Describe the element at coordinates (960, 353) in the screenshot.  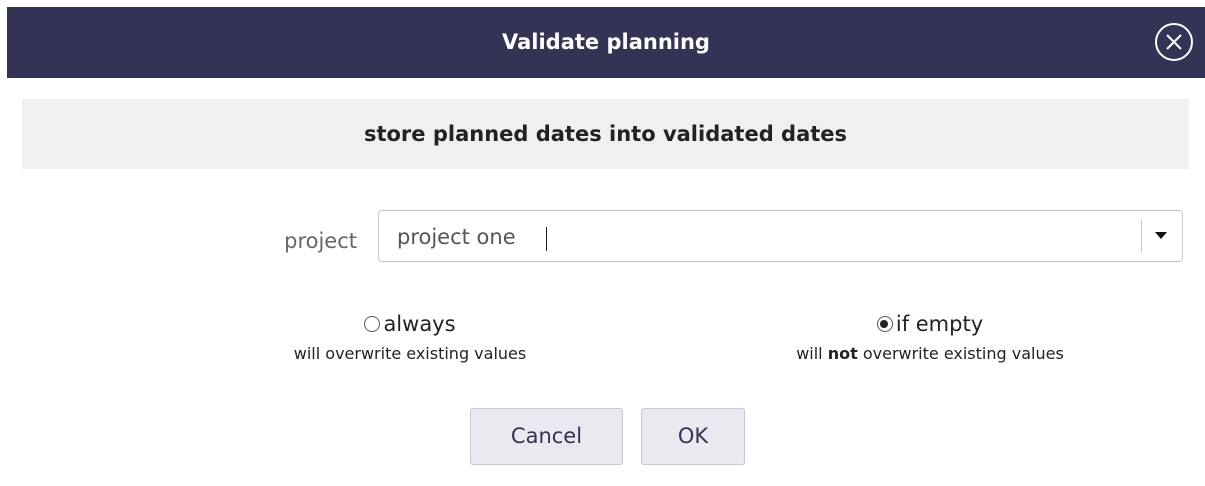
I see `hint-post: overwrite existing values` at that location.